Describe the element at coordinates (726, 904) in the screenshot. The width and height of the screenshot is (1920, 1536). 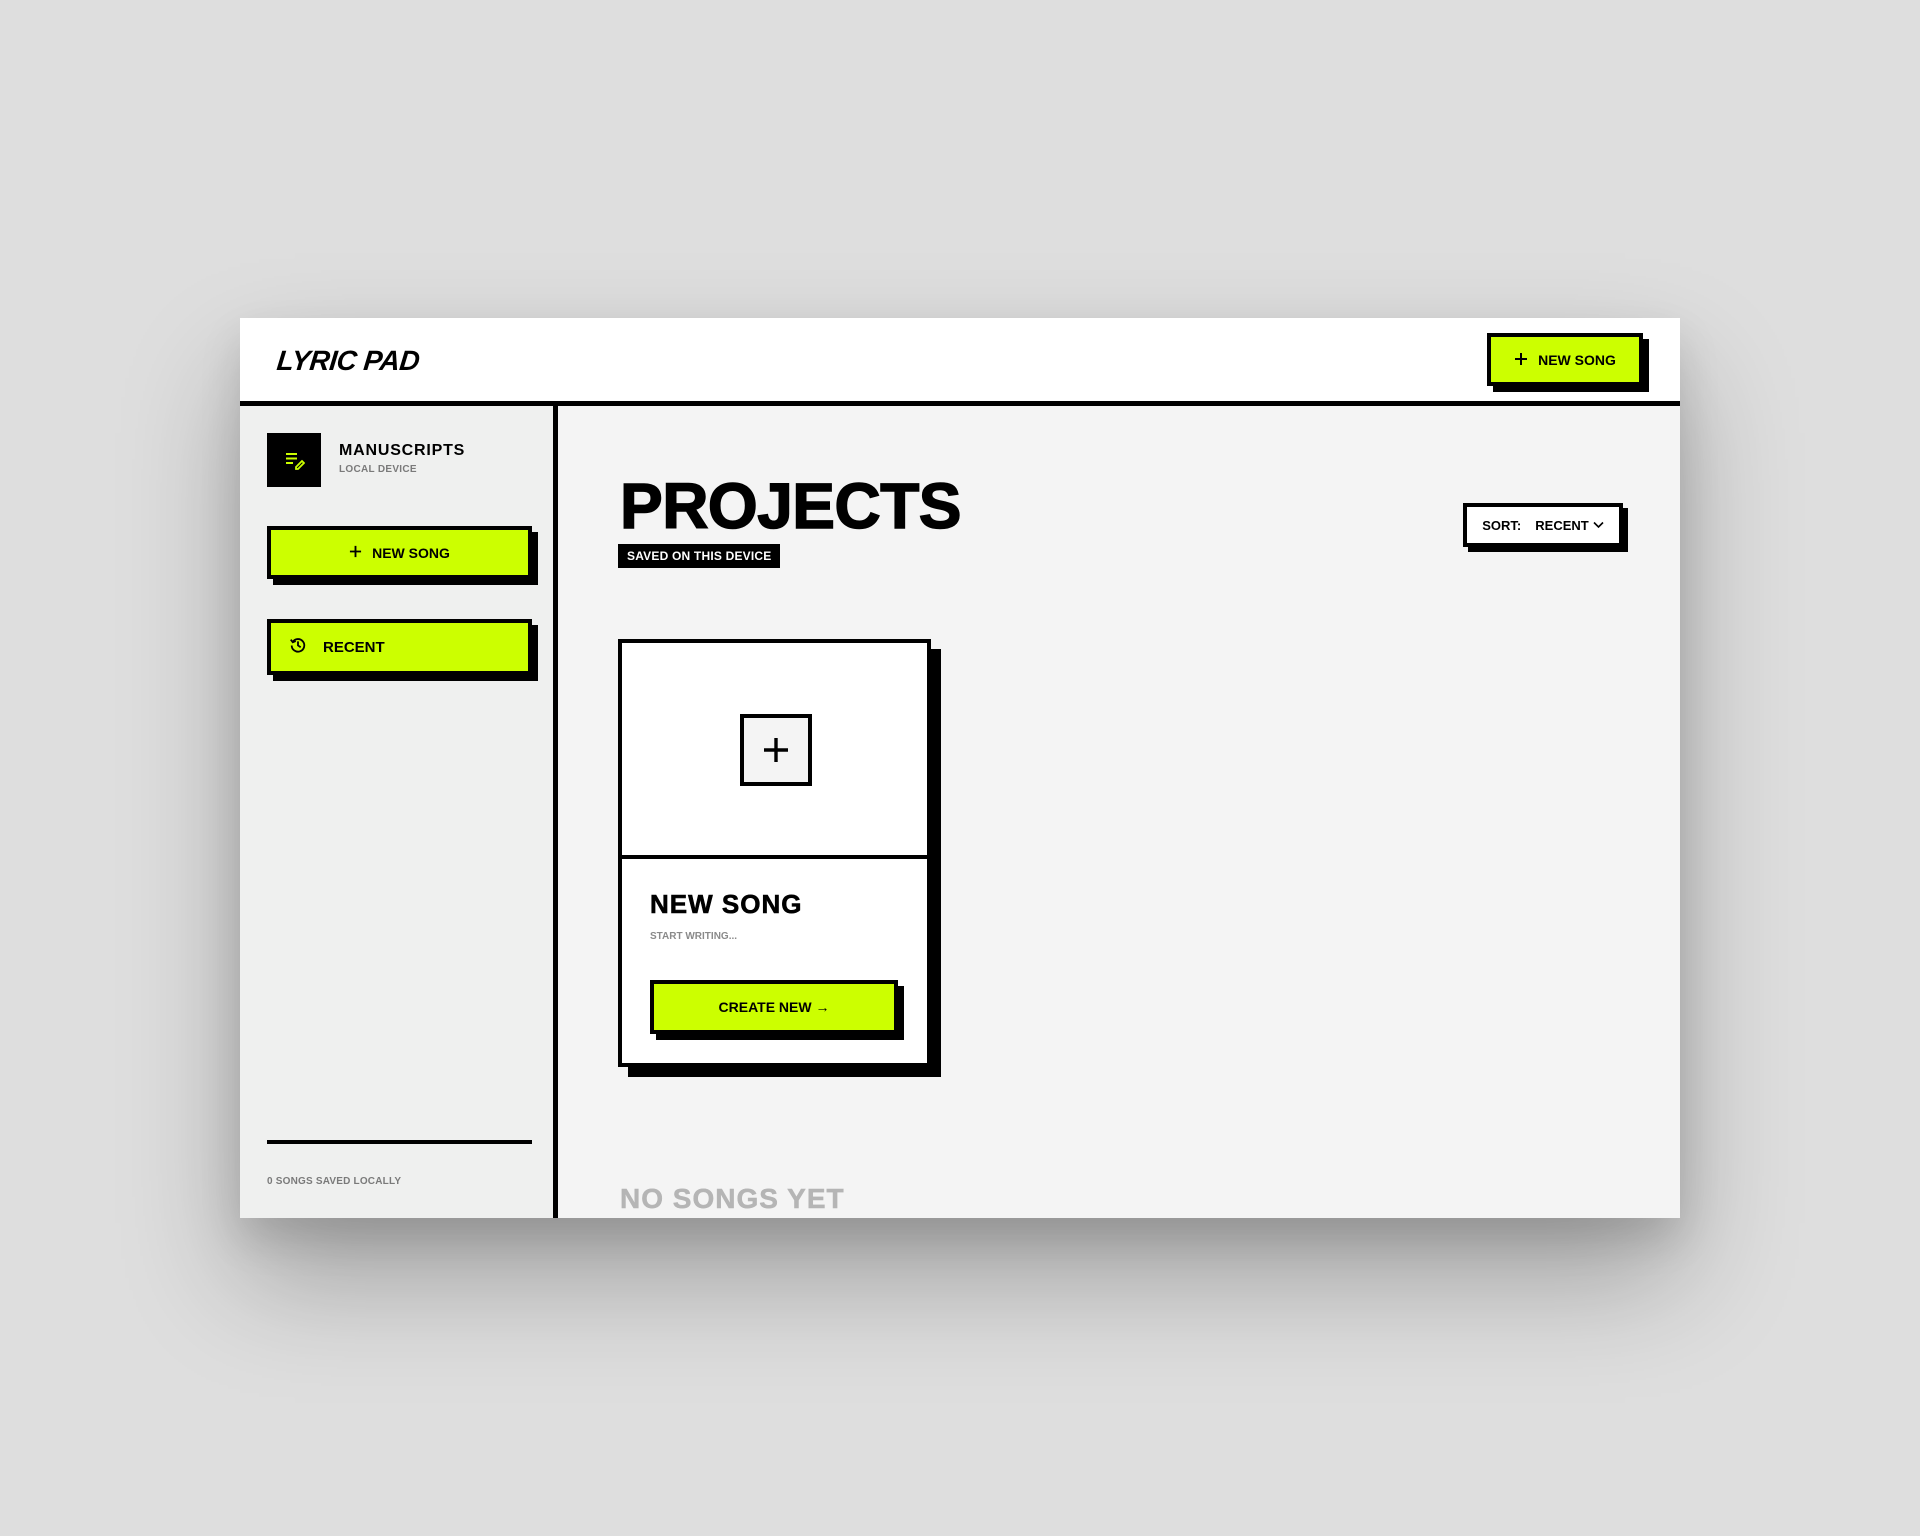
I see `card-title: NEW SONG` at that location.